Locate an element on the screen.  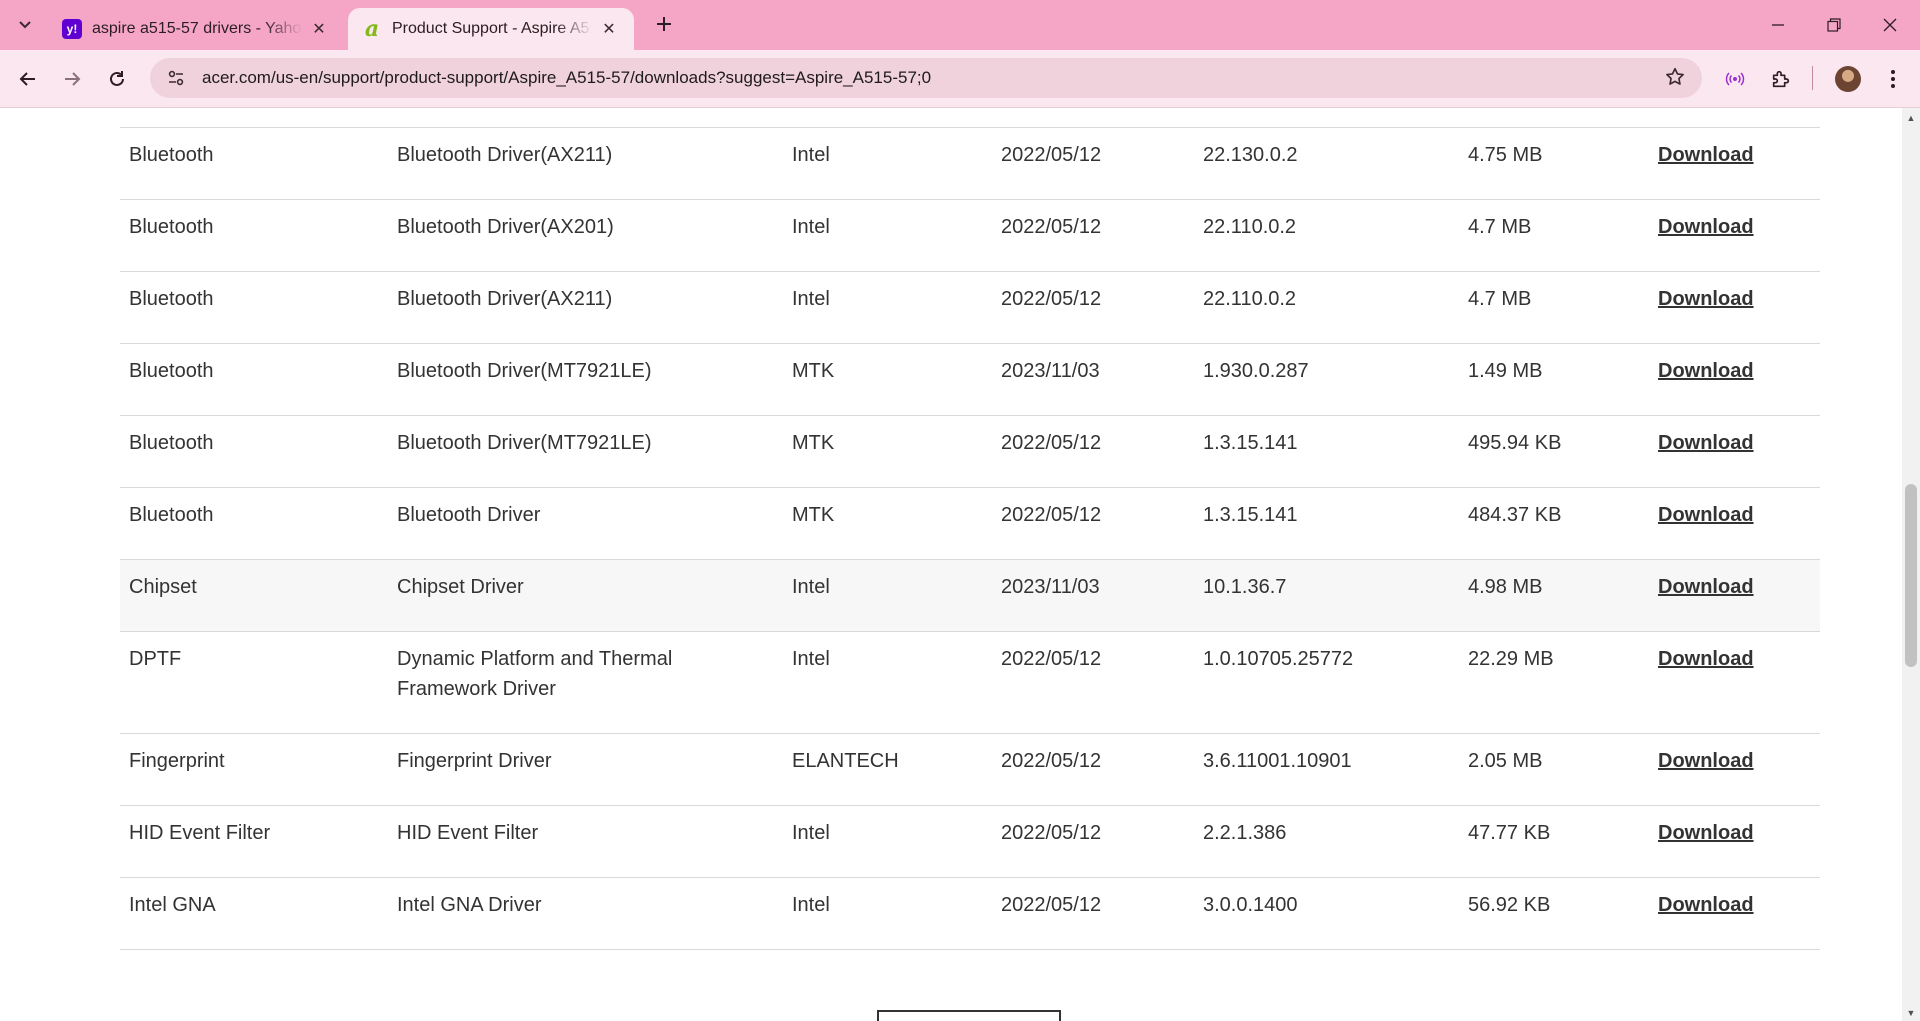
driver-size: 484.37 KB is located at coordinates (1515, 515).